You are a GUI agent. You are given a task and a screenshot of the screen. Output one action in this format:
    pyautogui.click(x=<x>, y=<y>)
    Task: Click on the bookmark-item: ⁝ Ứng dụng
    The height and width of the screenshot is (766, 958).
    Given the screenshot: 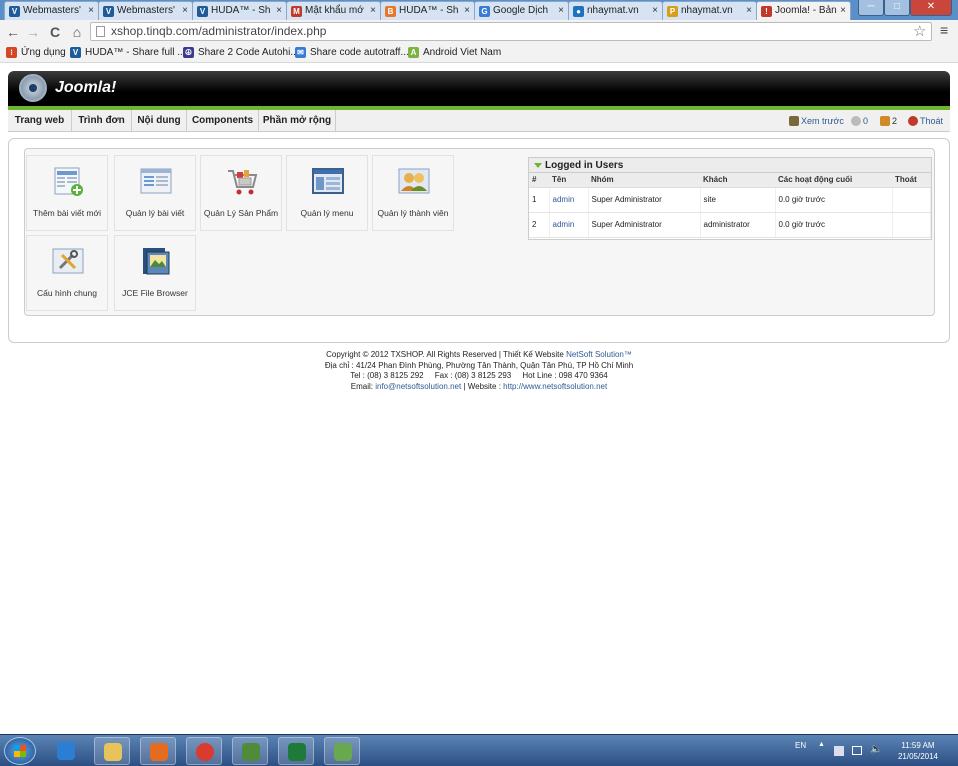 What is the action you would take?
    pyautogui.click(x=36, y=53)
    